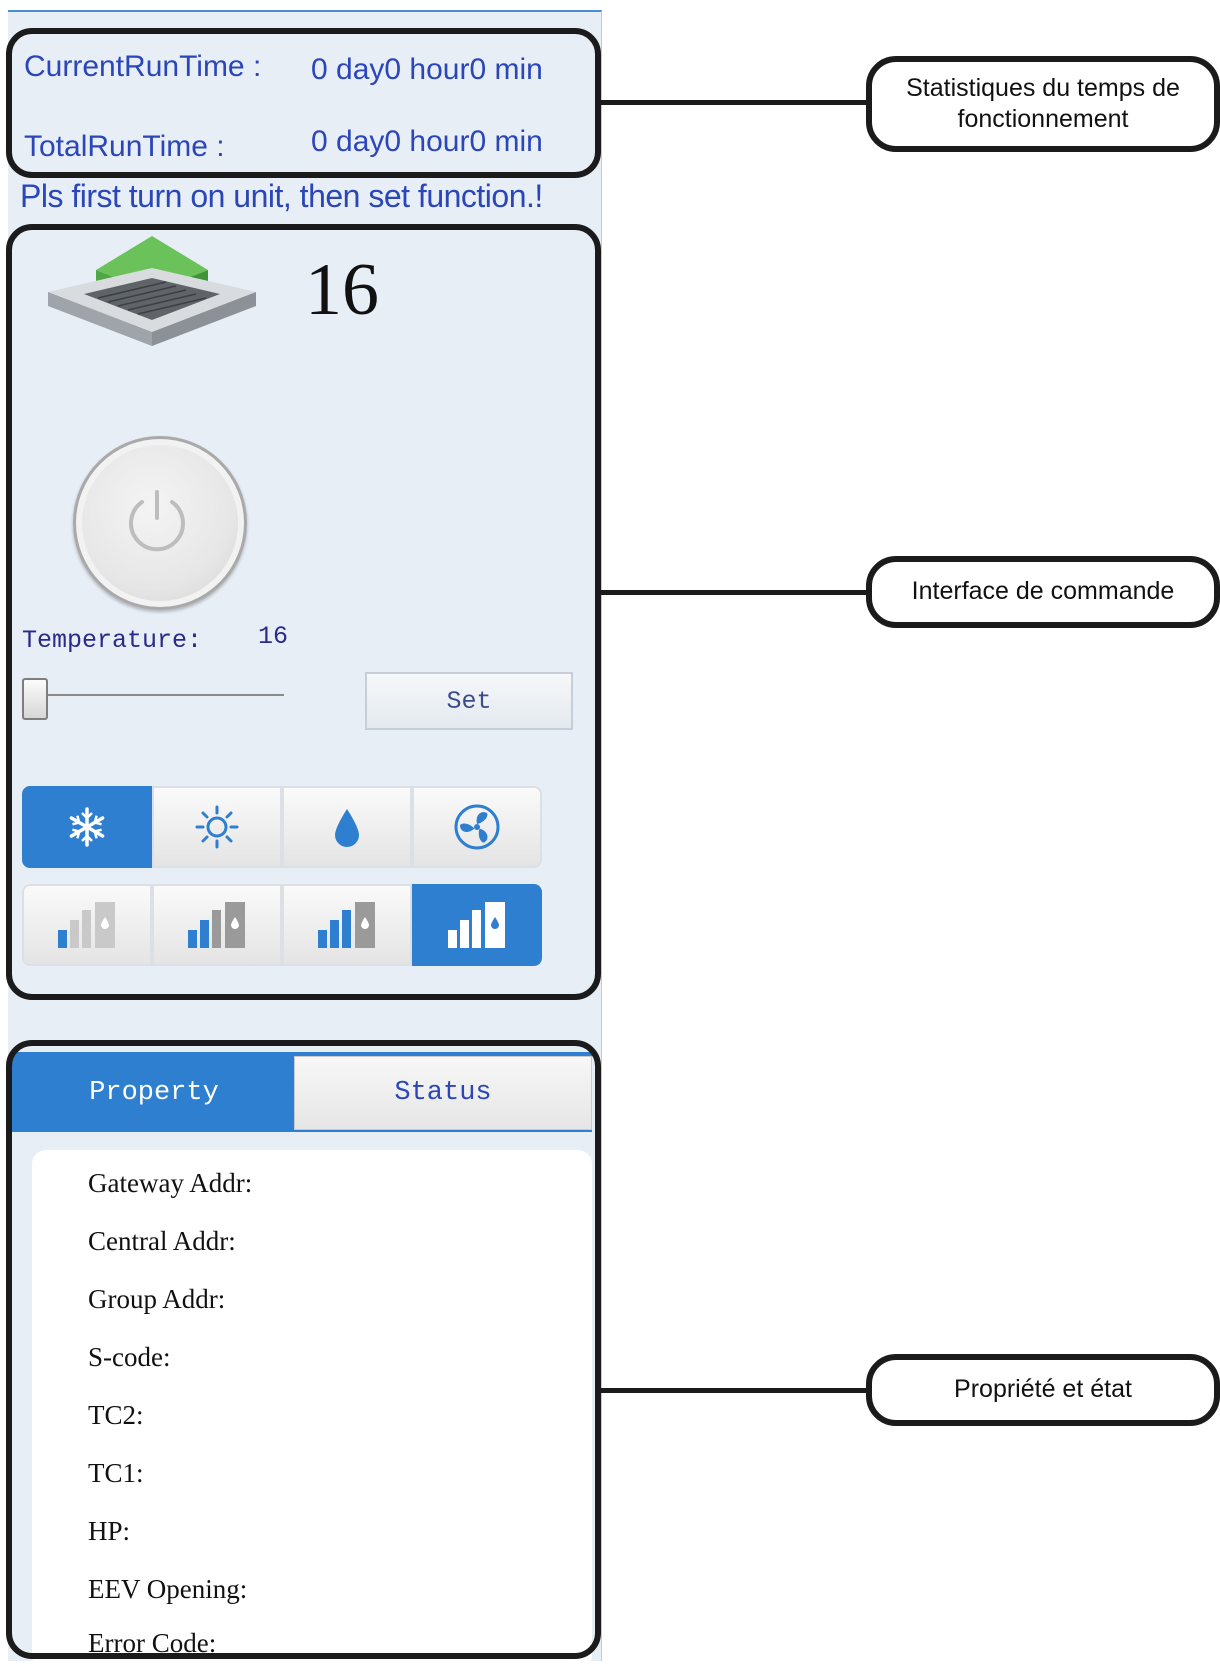 This screenshot has width=1220, height=1670. What do you see at coordinates (303, 103) in the screenshot?
I see `runtime-frame` at bounding box center [303, 103].